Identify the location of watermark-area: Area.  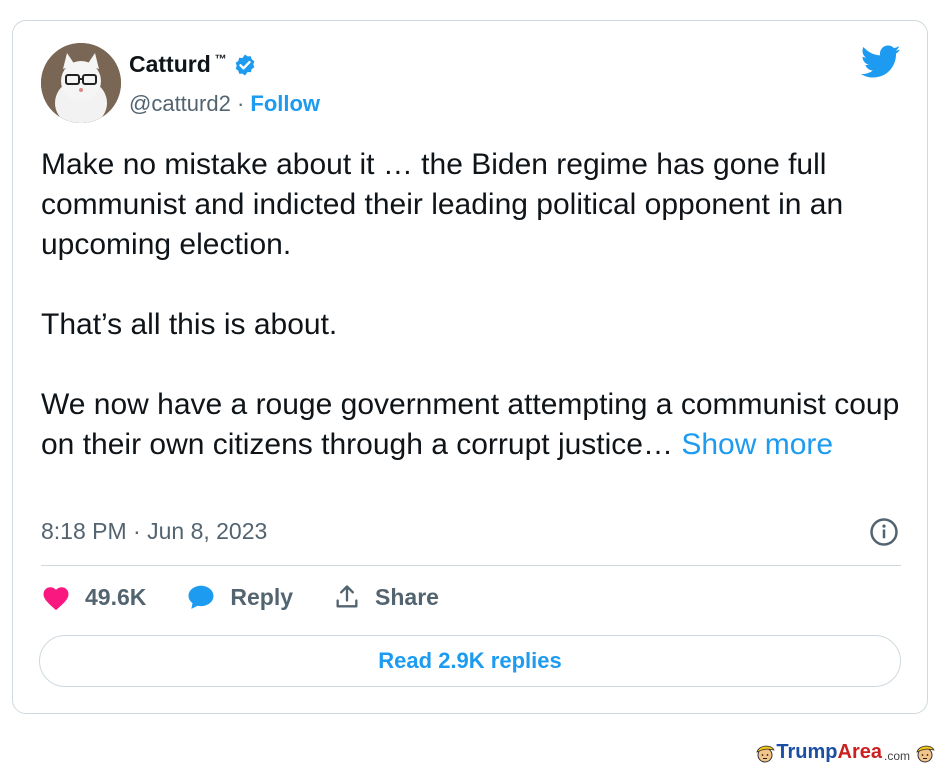
(859, 752).